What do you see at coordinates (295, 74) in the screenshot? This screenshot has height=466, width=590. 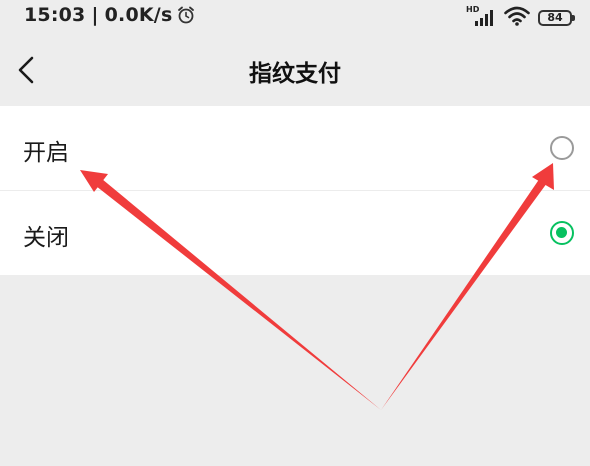 I see `page-title: 指纹支付` at bounding box center [295, 74].